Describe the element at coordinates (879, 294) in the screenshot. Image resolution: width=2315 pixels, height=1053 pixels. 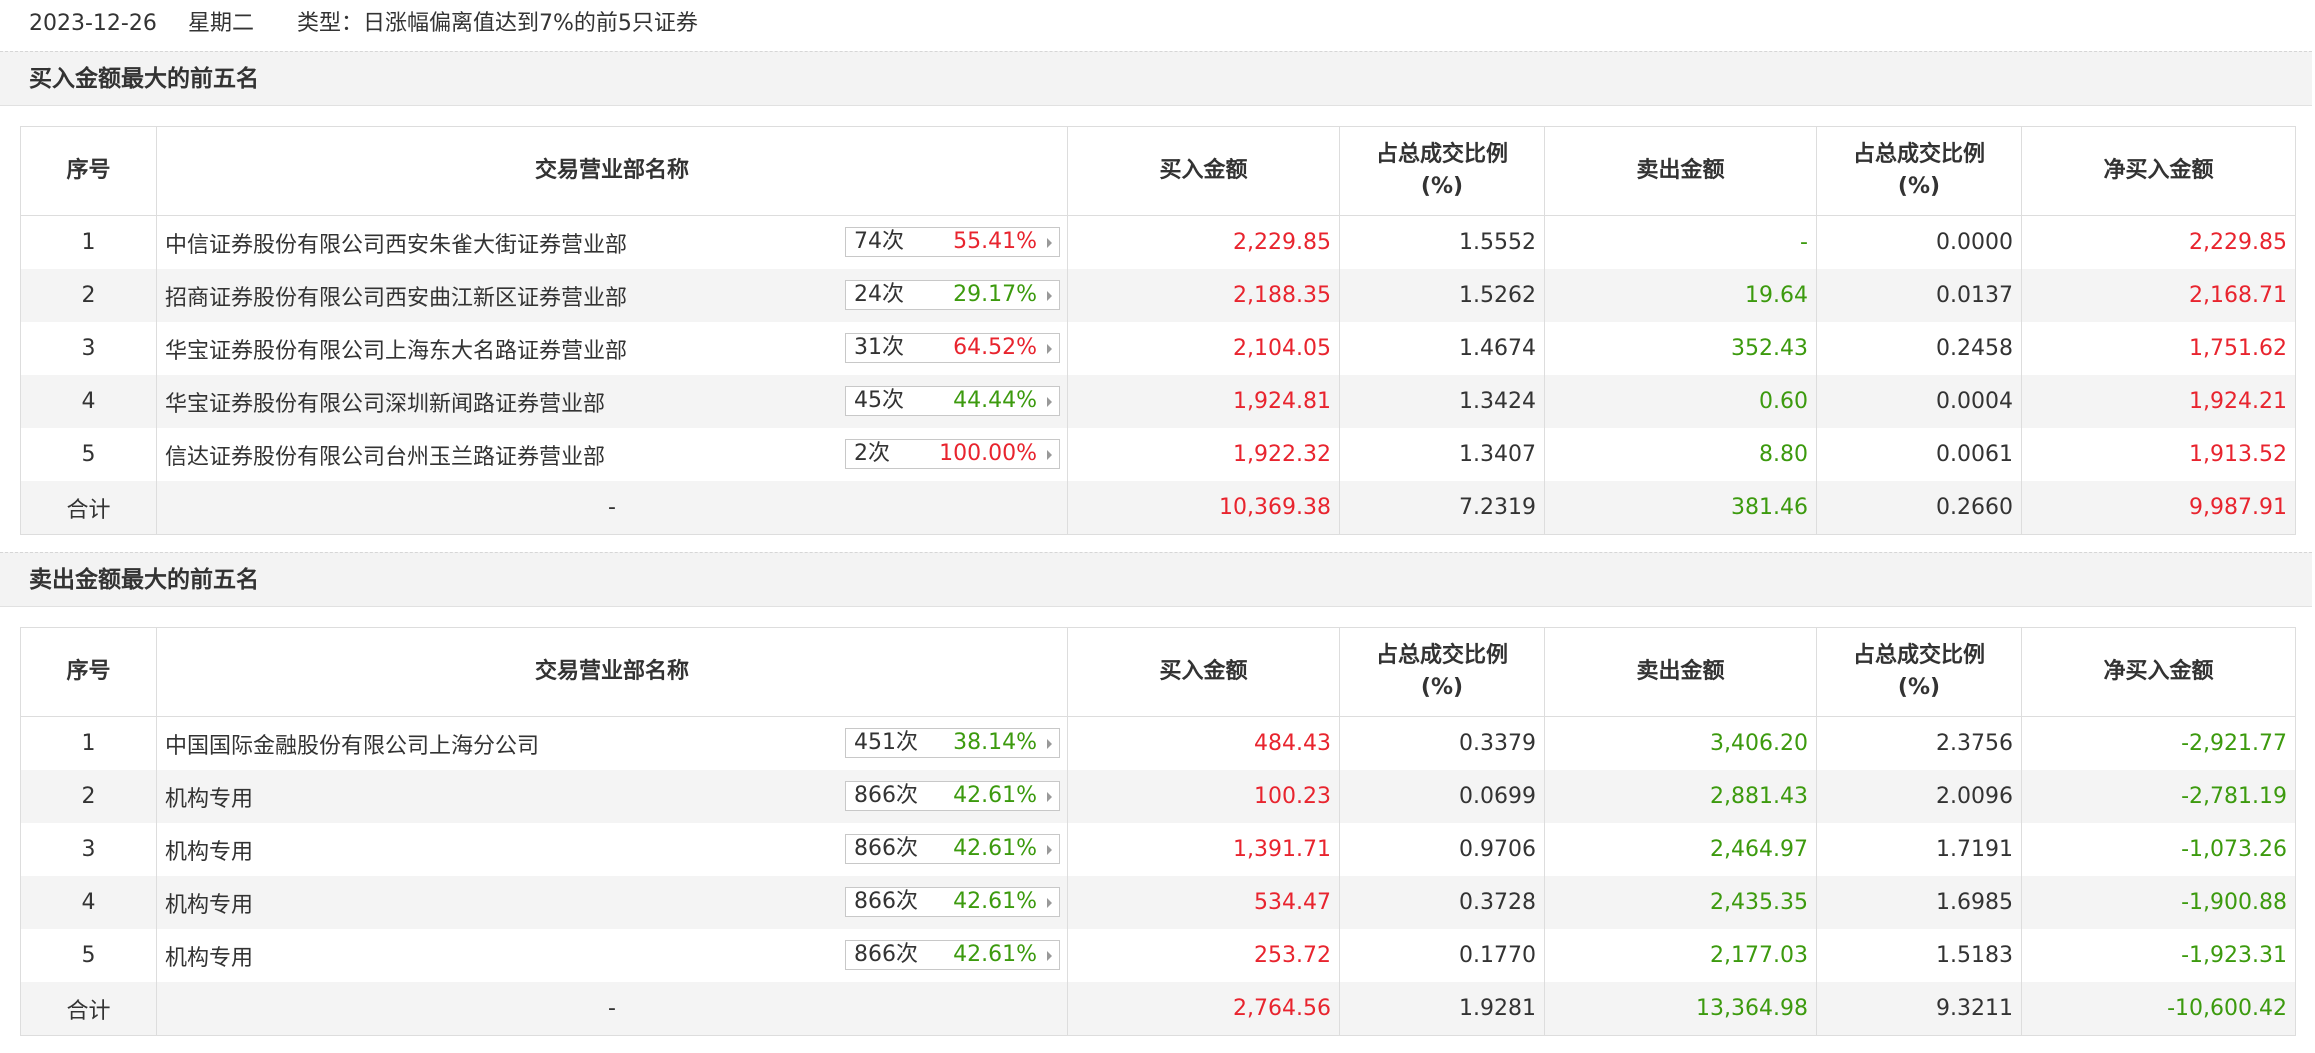
I see `appearance-count: 24次` at that location.